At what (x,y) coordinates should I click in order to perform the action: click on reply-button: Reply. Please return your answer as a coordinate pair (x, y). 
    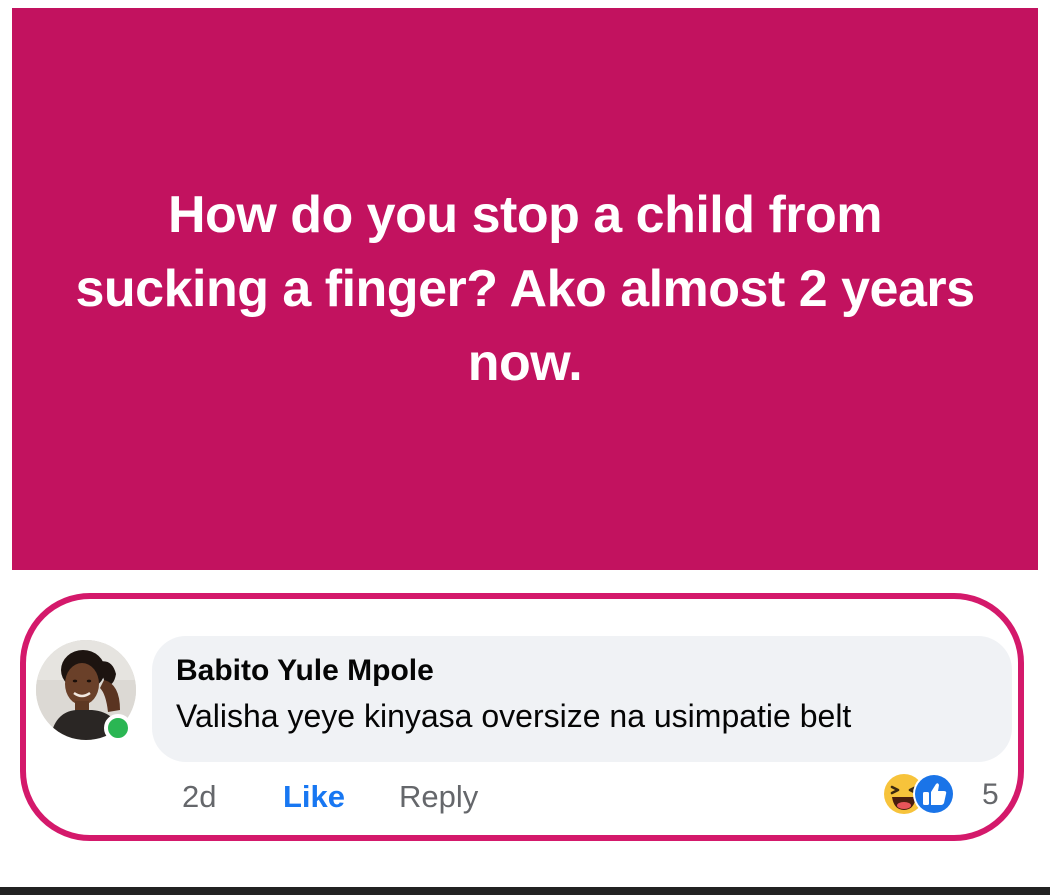
    Looking at the image, I should click on (438, 797).